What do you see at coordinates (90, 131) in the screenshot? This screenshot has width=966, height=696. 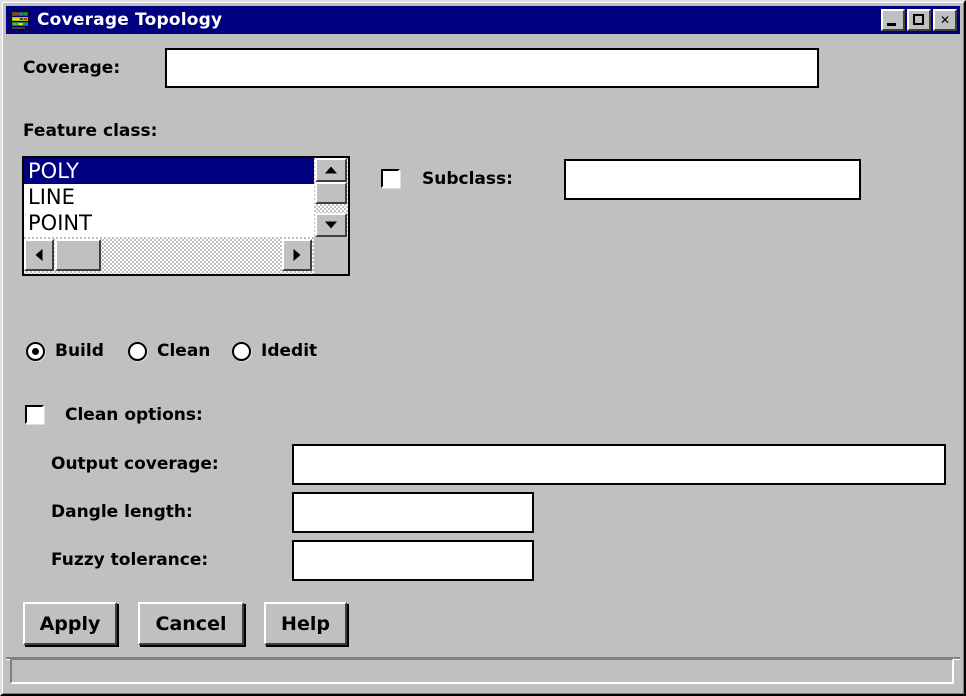 I see `feature-class-label: Feature class:` at bounding box center [90, 131].